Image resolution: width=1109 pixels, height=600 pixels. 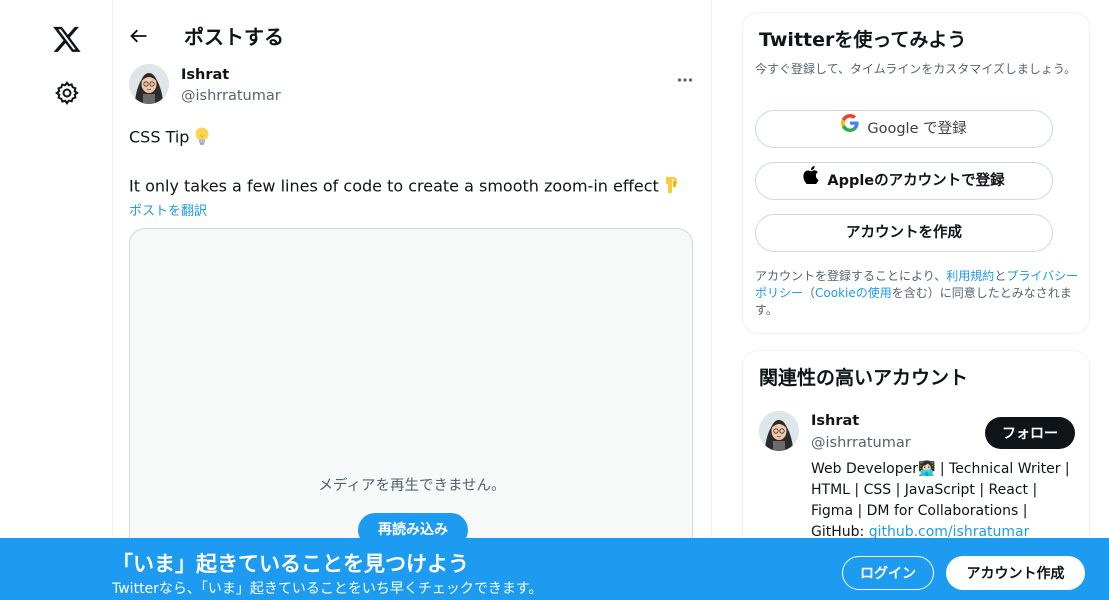 What do you see at coordinates (67, 93) in the screenshot?
I see `gear-icon` at bounding box center [67, 93].